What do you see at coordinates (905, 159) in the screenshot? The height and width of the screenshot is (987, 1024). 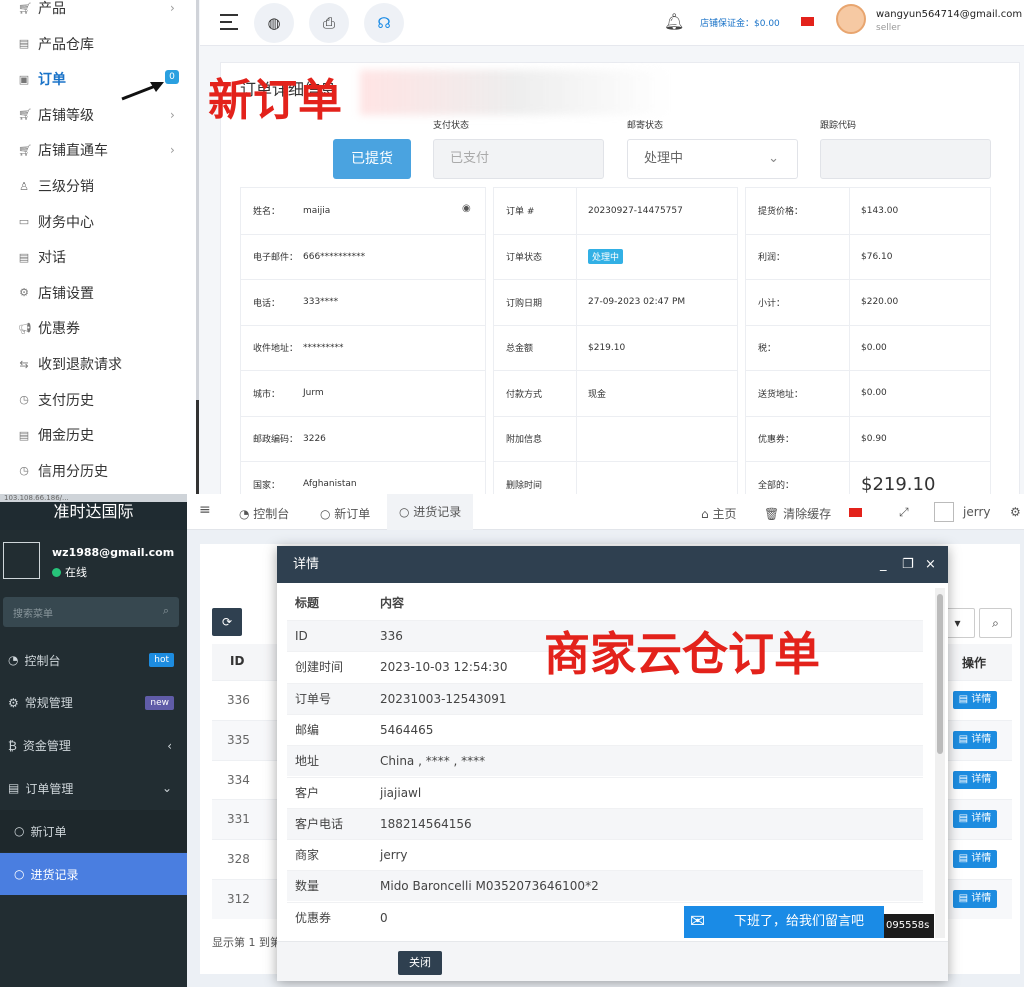 I see `tracking-code-input` at bounding box center [905, 159].